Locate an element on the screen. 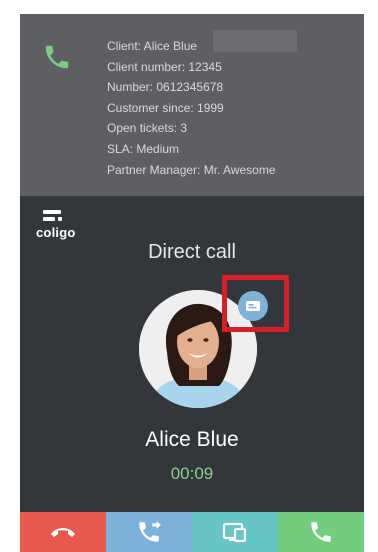 The width and height of the screenshot is (378, 552). open-tickets-line: Open tickets: 3 is located at coordinates (147, 128).